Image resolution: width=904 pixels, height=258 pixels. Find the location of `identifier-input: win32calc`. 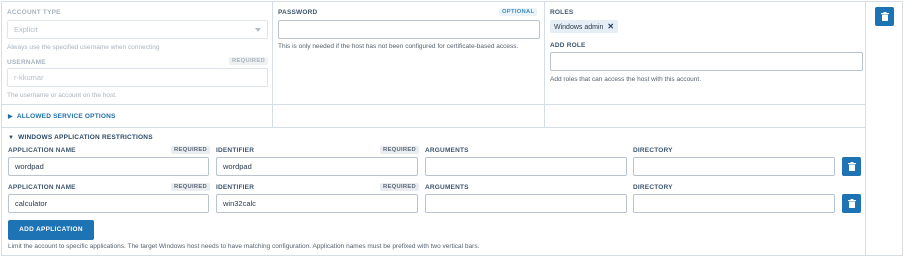

identifier-input: win32calc is located at coordinates (317, 203).